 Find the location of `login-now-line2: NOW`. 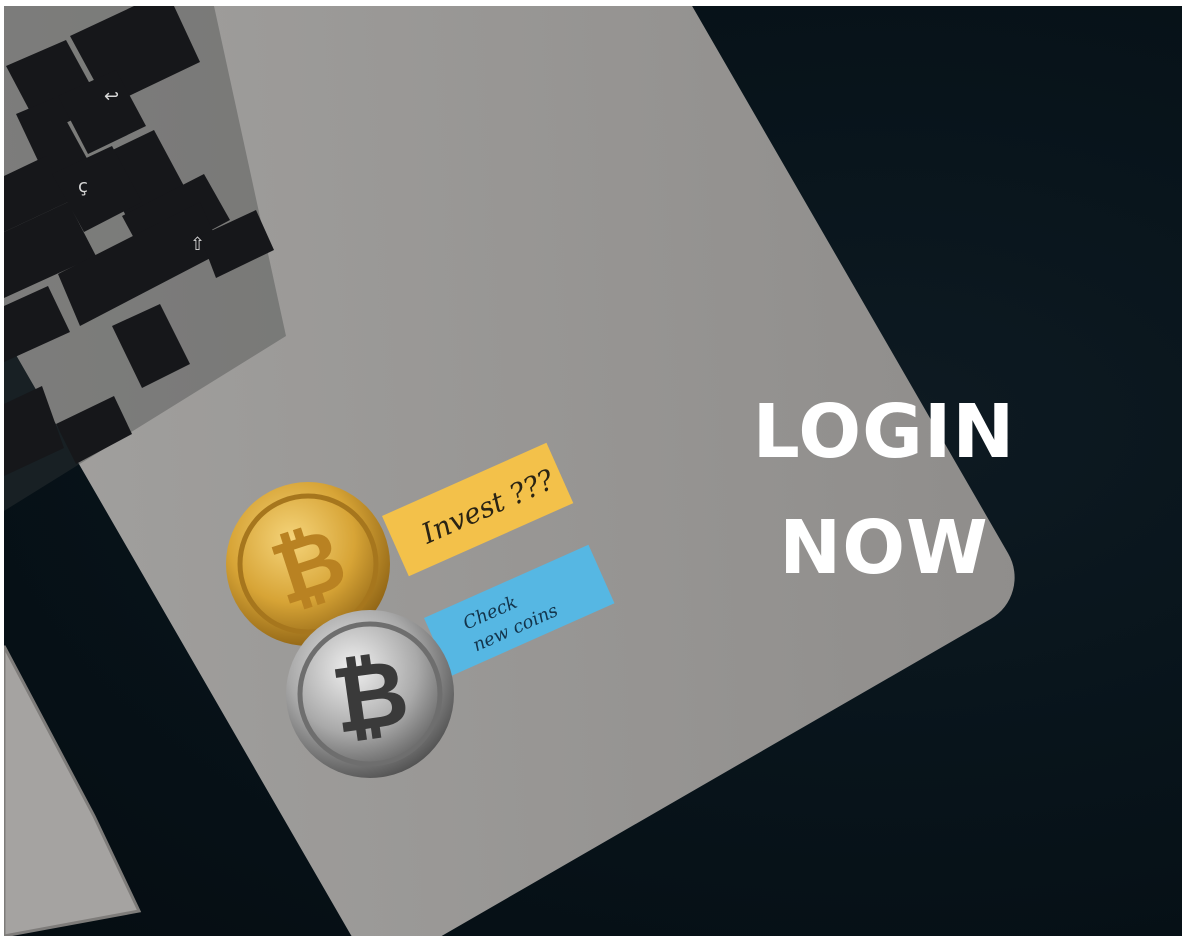

login-now-line2: NOW is located at coordinates (884, 548).